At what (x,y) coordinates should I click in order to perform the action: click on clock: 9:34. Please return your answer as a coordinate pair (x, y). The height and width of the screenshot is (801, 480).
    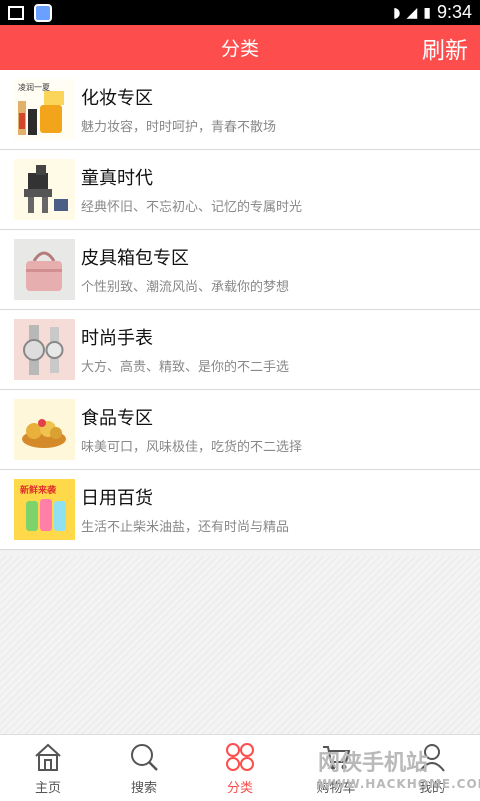
    Looking at the image, I should click on (454, 12).